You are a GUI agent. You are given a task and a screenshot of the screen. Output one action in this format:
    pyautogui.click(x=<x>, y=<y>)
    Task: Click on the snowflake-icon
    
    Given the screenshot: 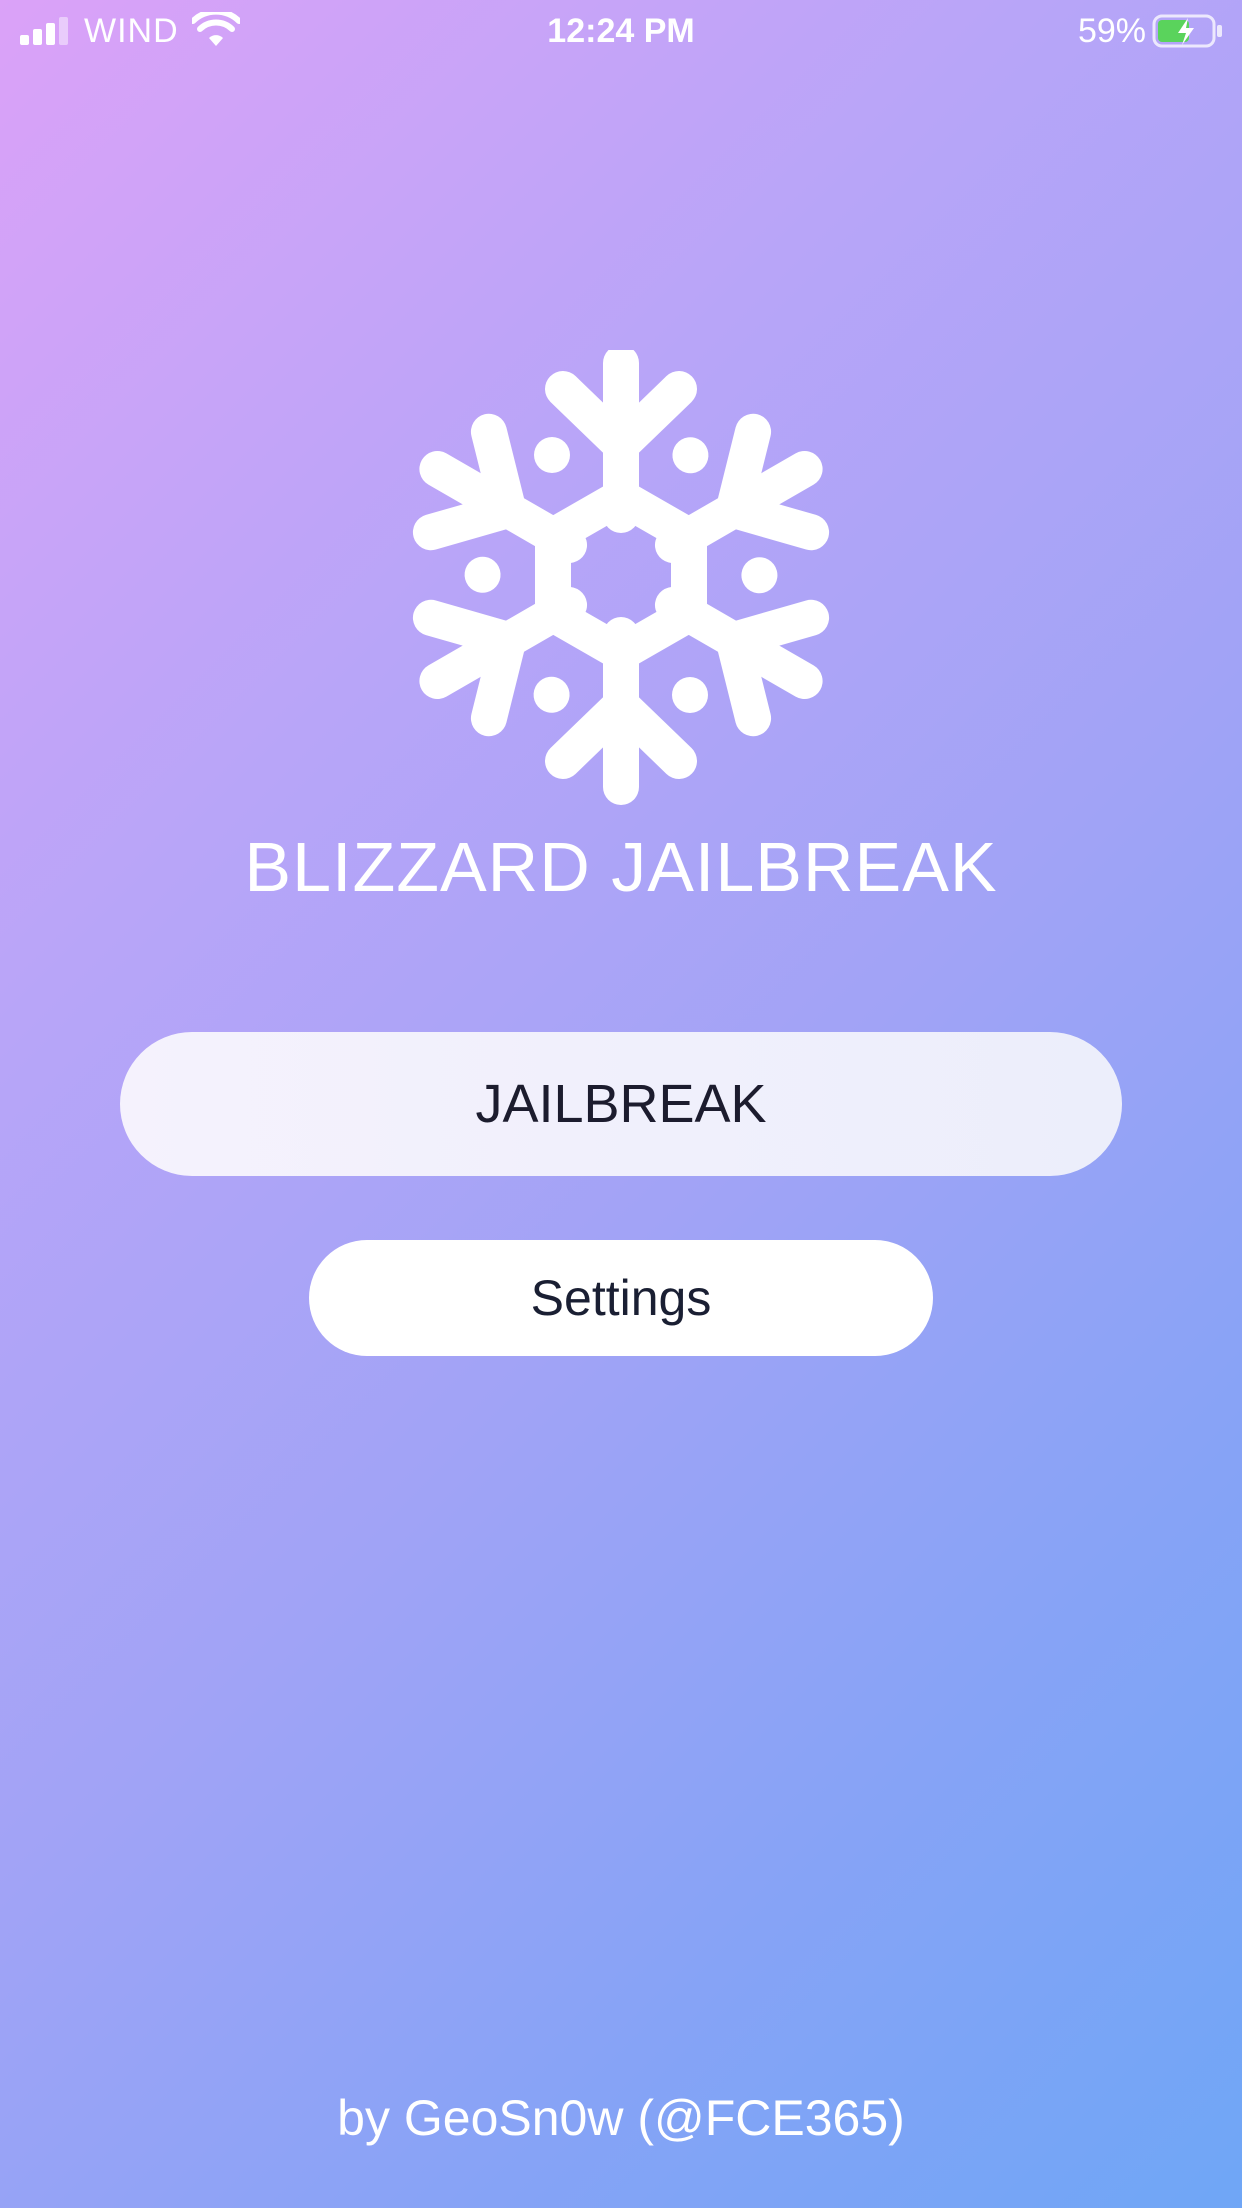 What is the action you would take?
    pyautogui.click(x=621, y=577)
    